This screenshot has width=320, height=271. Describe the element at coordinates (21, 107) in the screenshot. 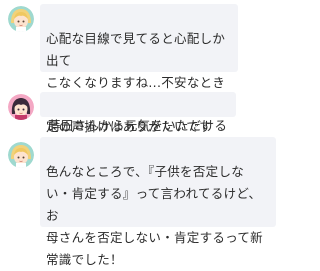

I see `dark-hair-girl-avatar-icon` at that location.